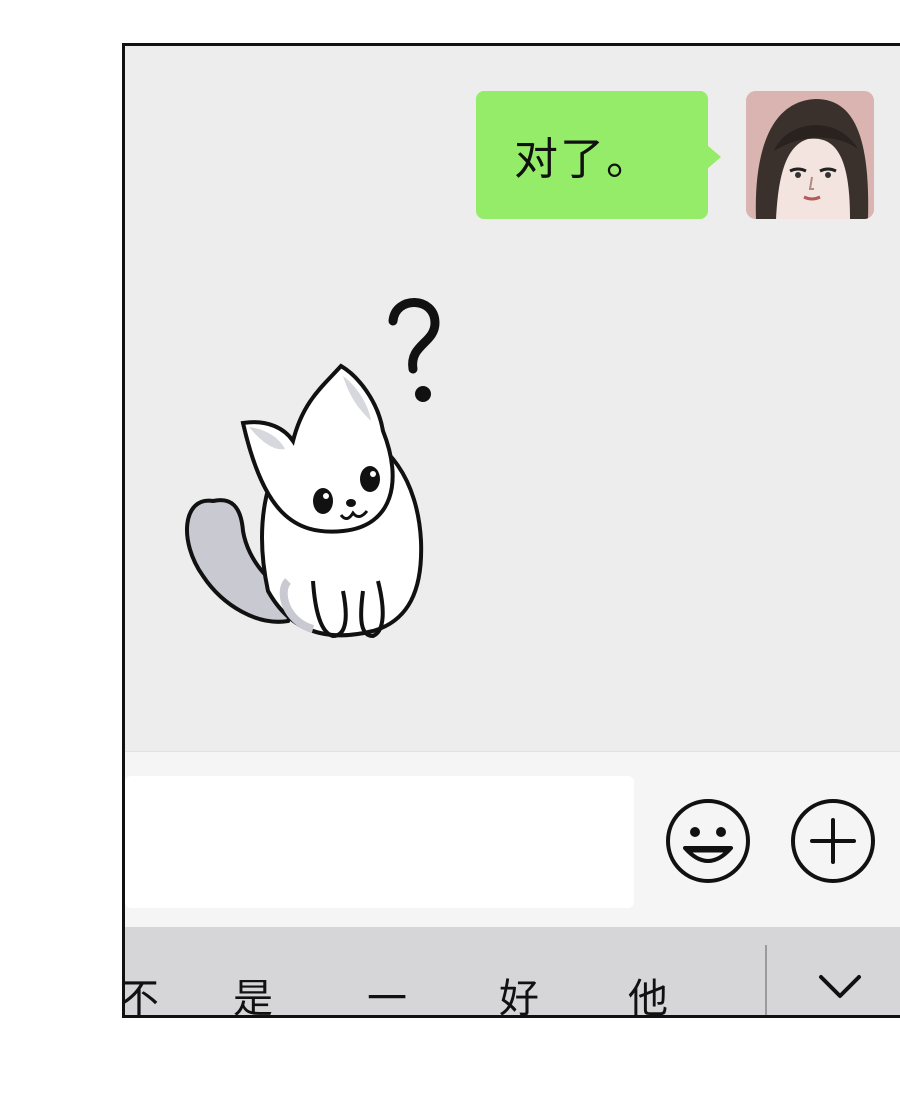  I want to click on plus-circle-icon, so click(833, 841).